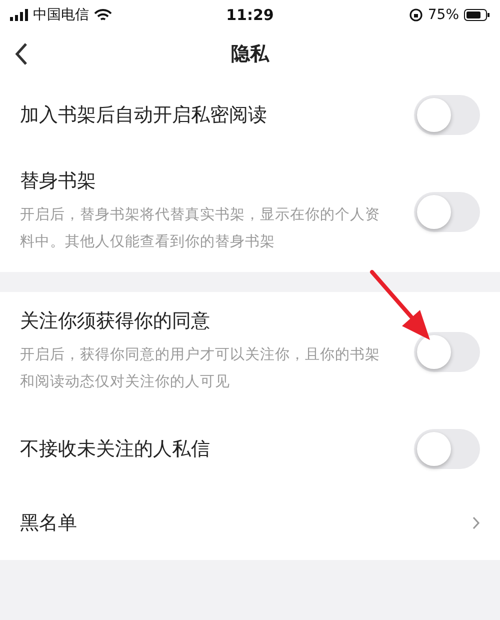 The image size is (500, 620). Describe the element at coordinates (477, 15) in the screenshot. I see `battery-icon` at that location.